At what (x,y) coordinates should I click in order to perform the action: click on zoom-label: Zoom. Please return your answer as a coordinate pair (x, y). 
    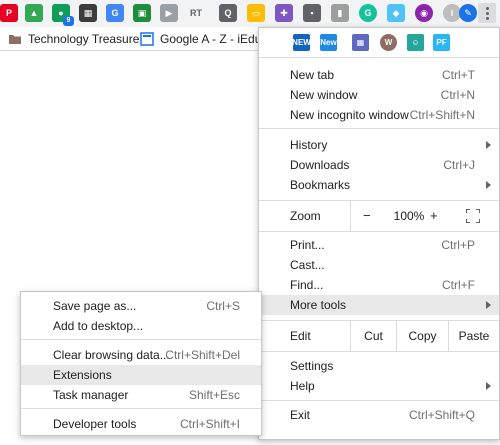
    Looking at the image, I should click on (305, 216).